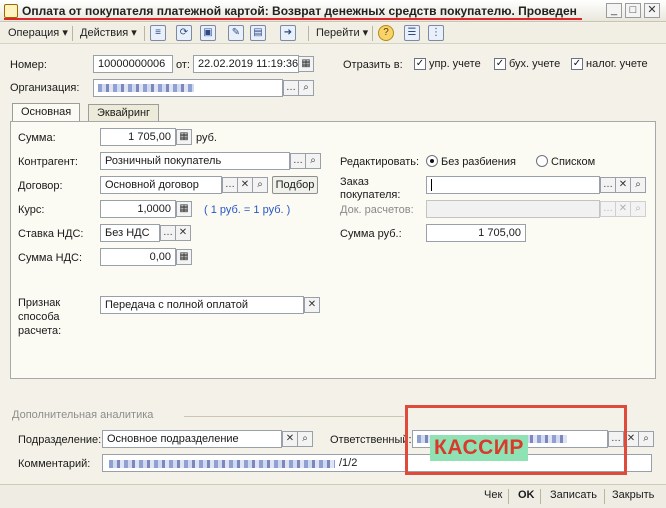 This screenshot has height=508, width=666. I want to click on refresh-icon: ⟳, so click(184, 33).